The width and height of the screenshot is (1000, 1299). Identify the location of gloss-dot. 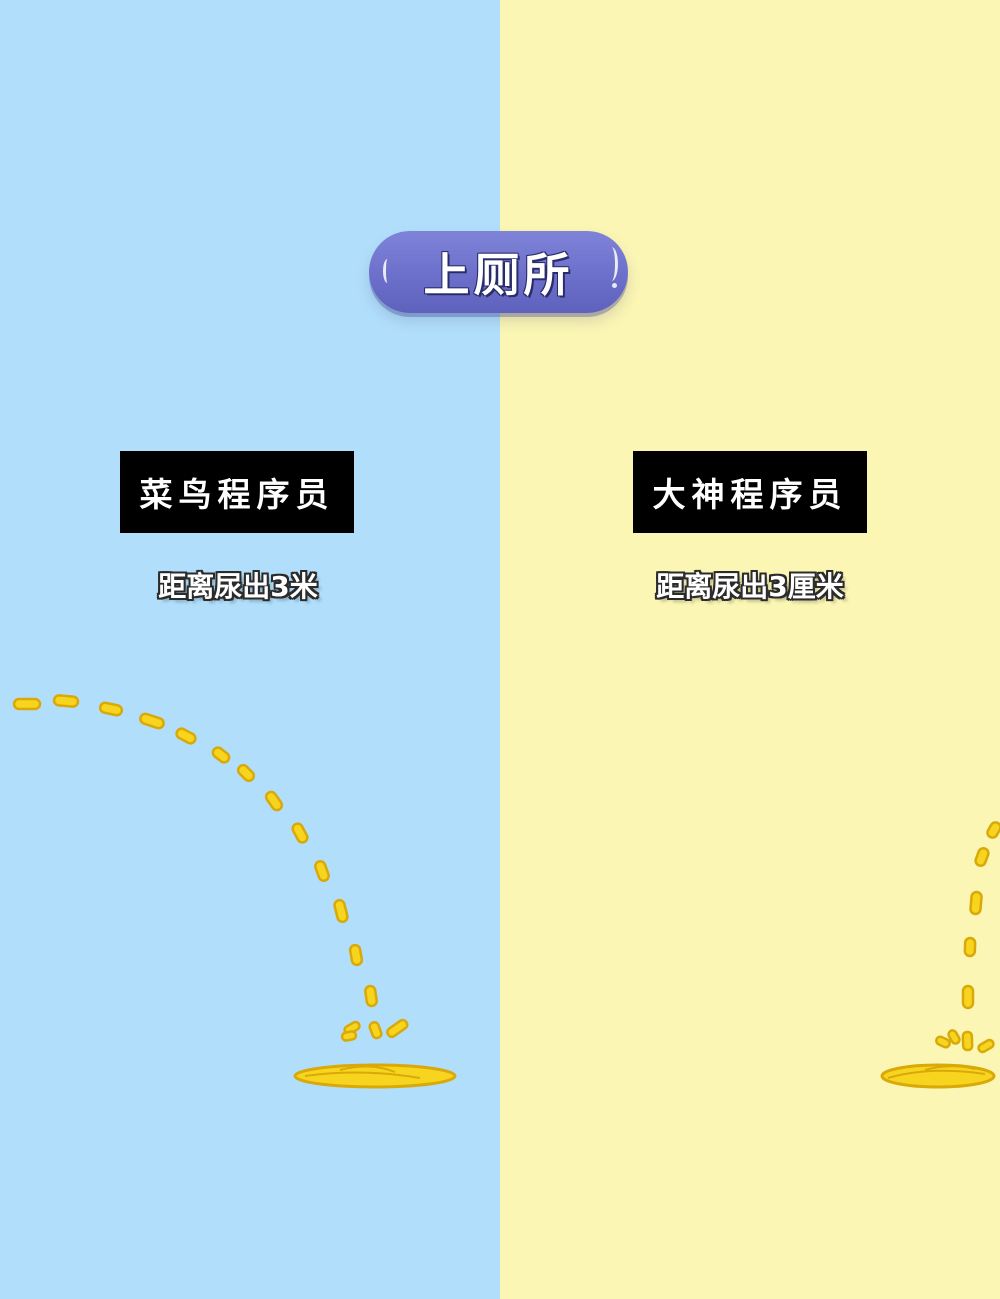
(614, 285).